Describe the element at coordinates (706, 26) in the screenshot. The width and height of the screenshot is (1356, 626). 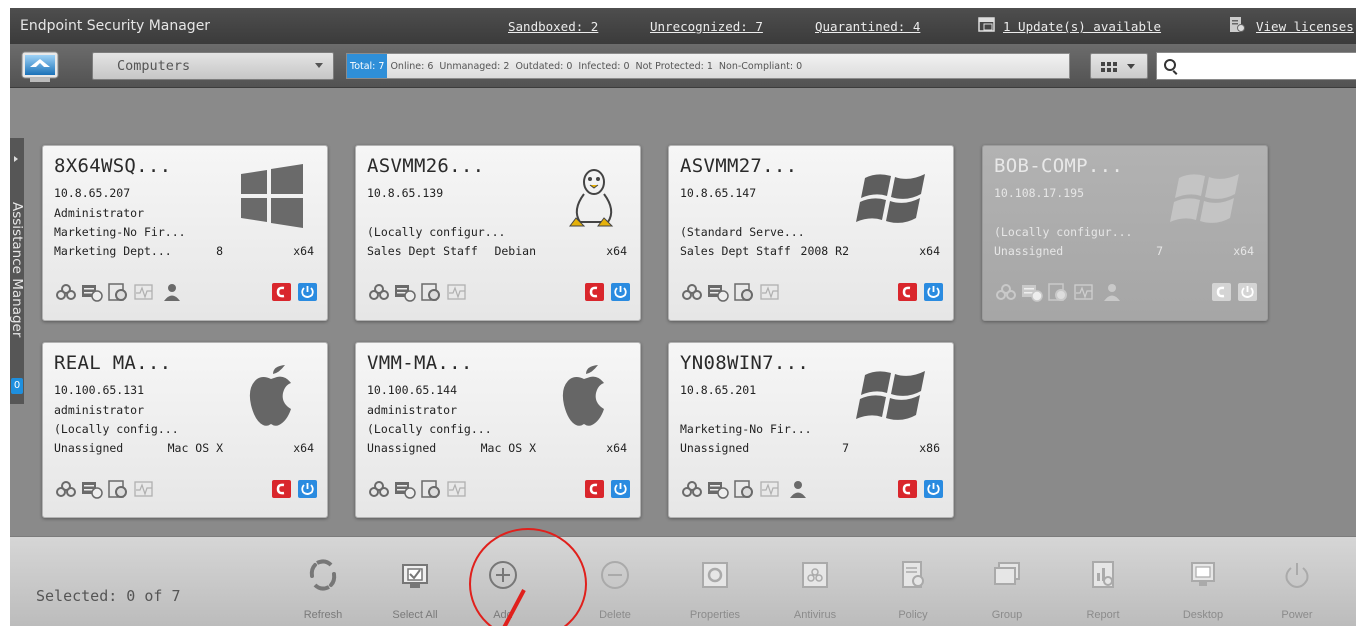
I see `unrecognized-link: Unrecognized: 7` at that location.